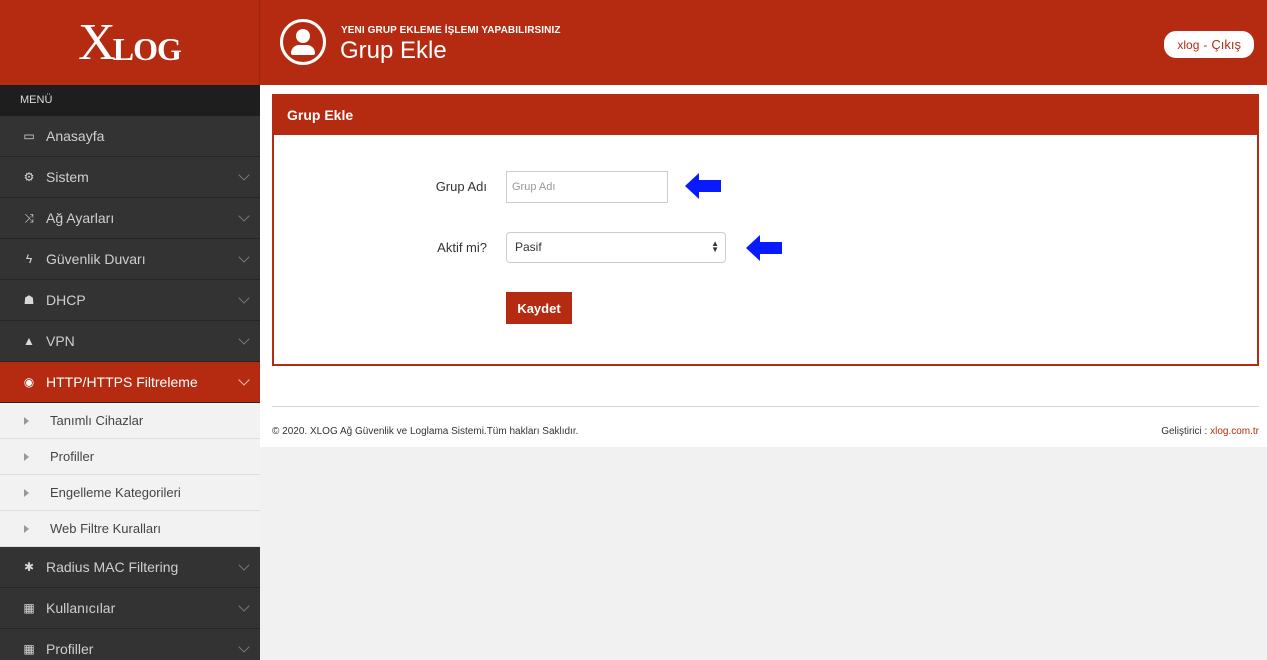 The image size is (1267, 660). I want to click on sidebar-item-ag-ayarlari: ⤨ Ağ Ayarları, so click(130, 218).